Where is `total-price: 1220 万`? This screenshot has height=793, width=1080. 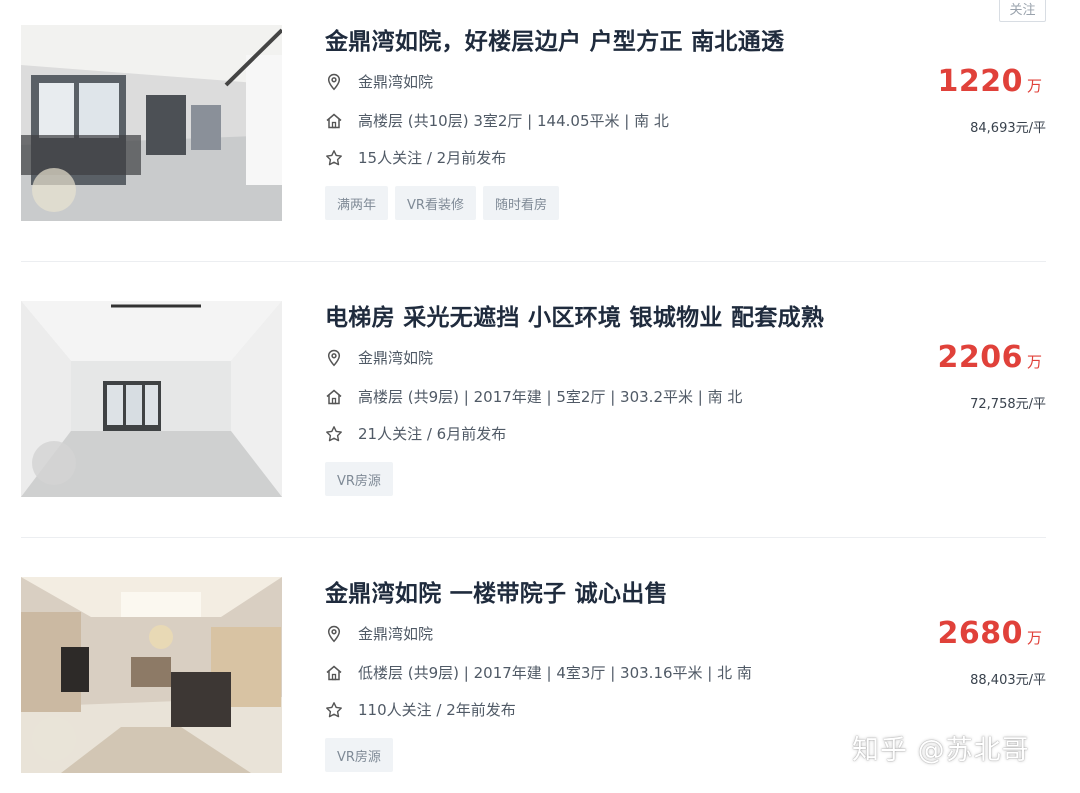 total-price: 1220 万 is located at coordinates (989, 81).